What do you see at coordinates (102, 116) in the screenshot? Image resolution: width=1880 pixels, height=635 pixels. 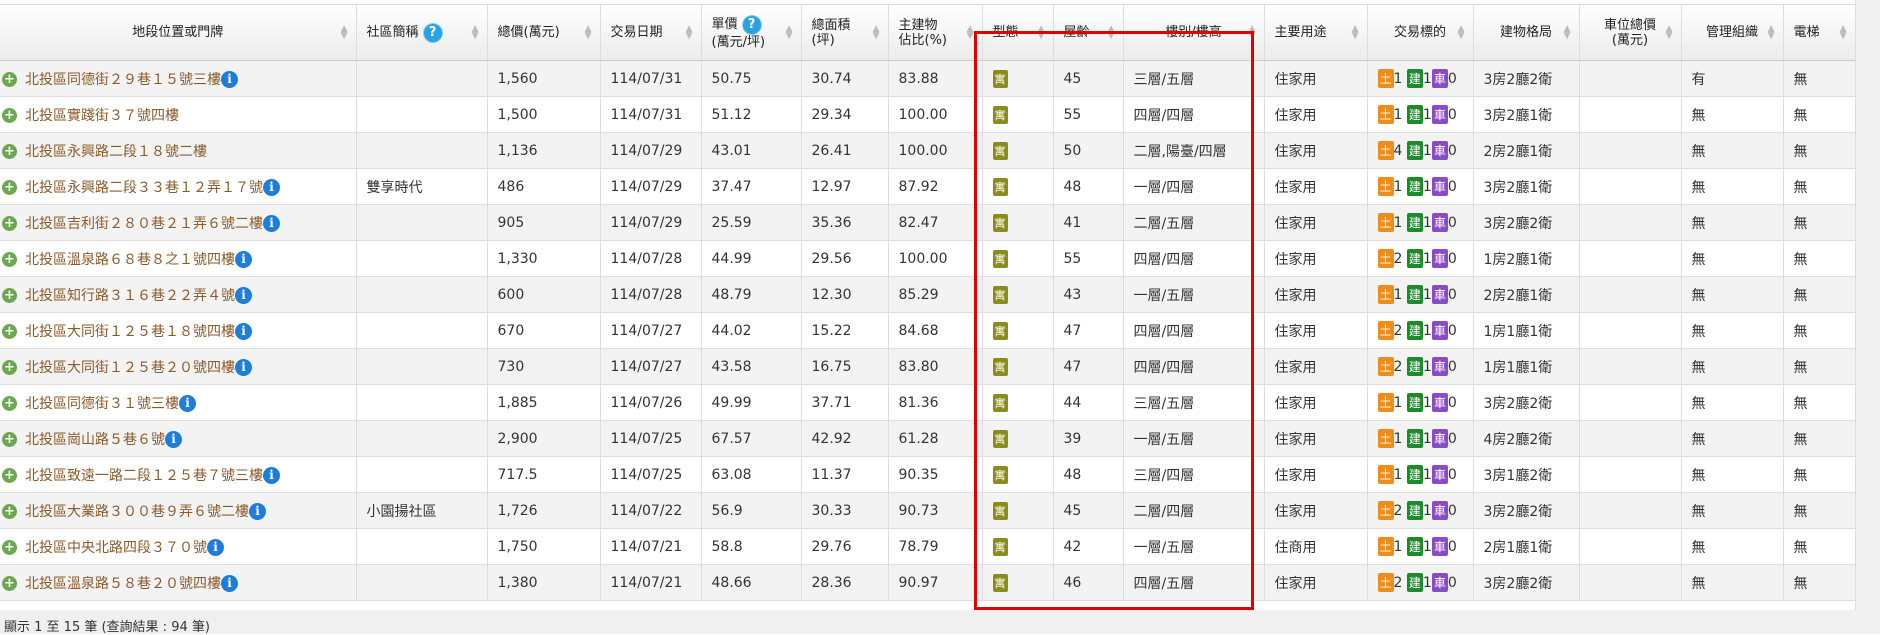 I see `address-link: 北投區實踐街３７號四樓` at bounding box center [102, 116].